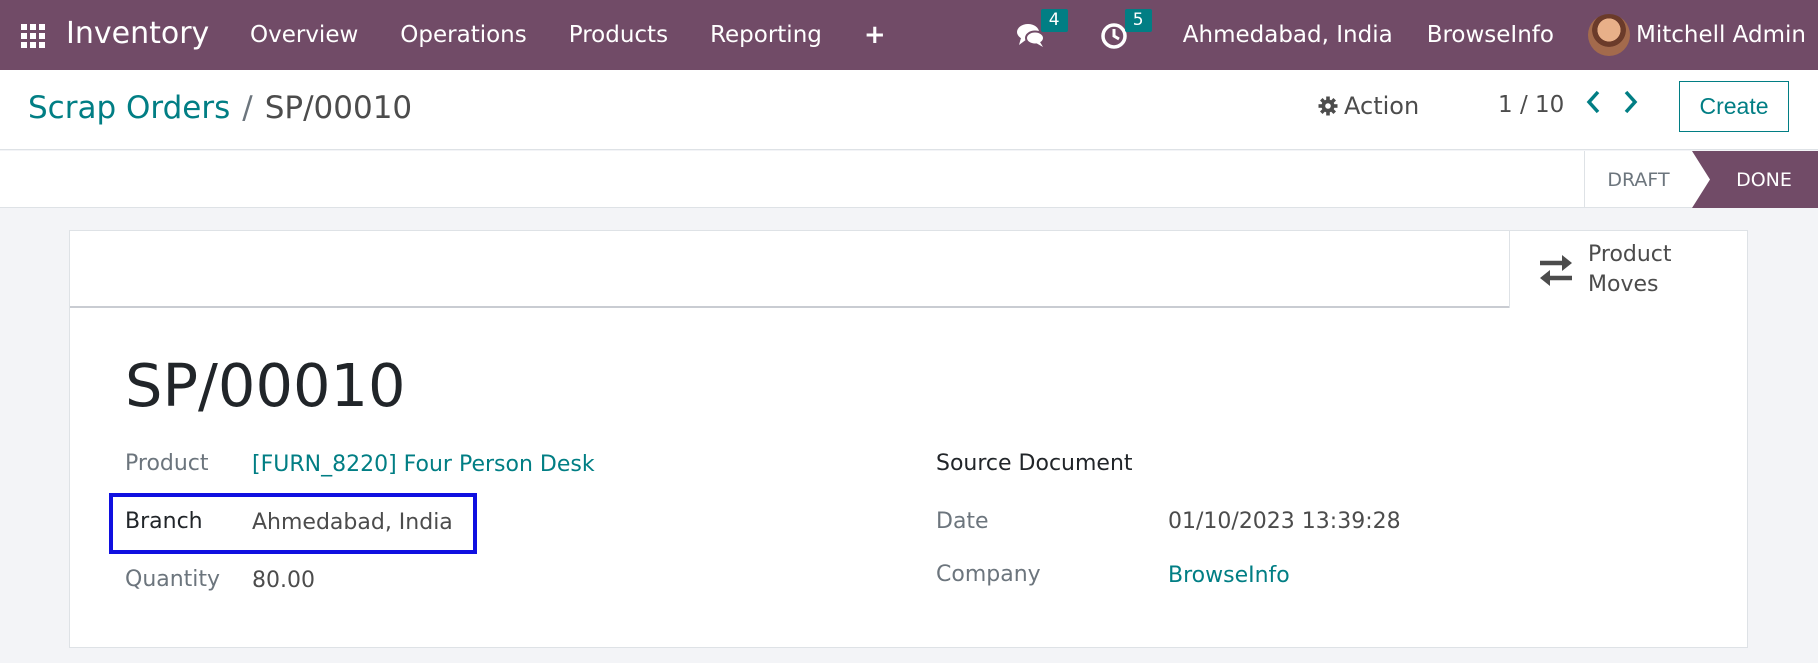  What do you see at coordinates (1755, 179) in the screenshot?
I see `stage-done: DONE` at bounding box center [1755, 179].